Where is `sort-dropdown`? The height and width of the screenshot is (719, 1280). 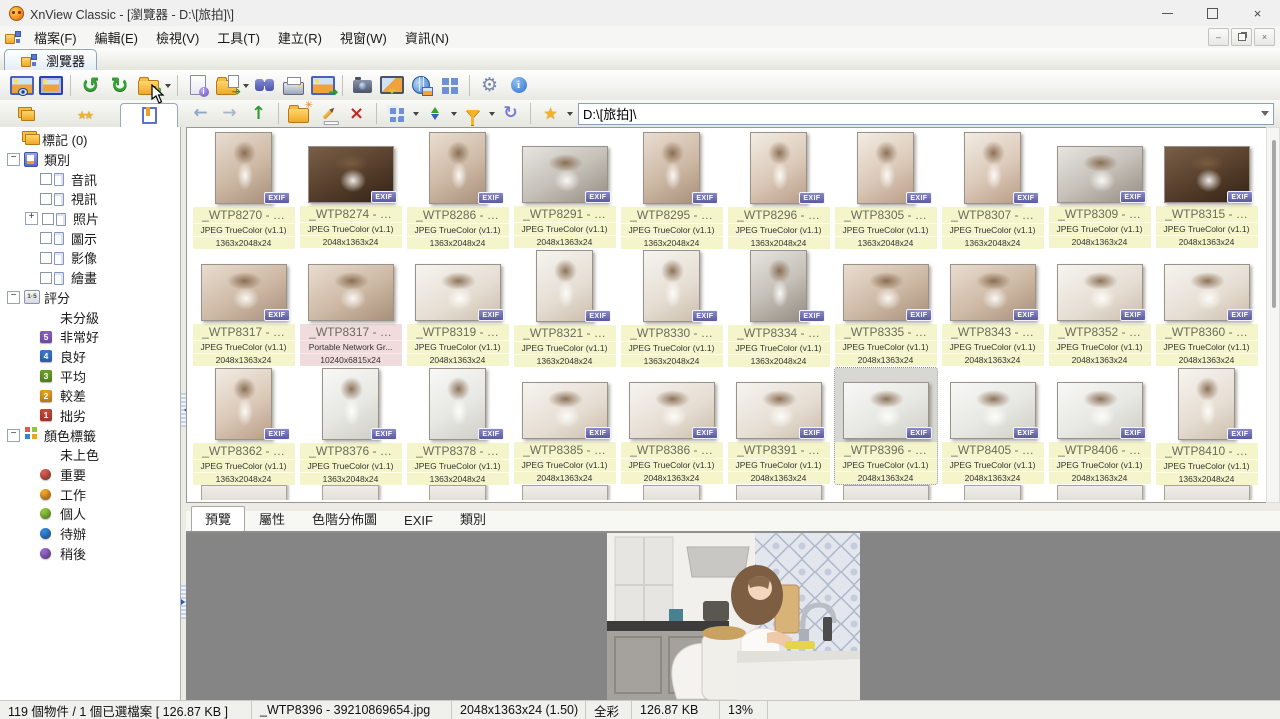
sort-dropdown is located at coordinates (453, 113).